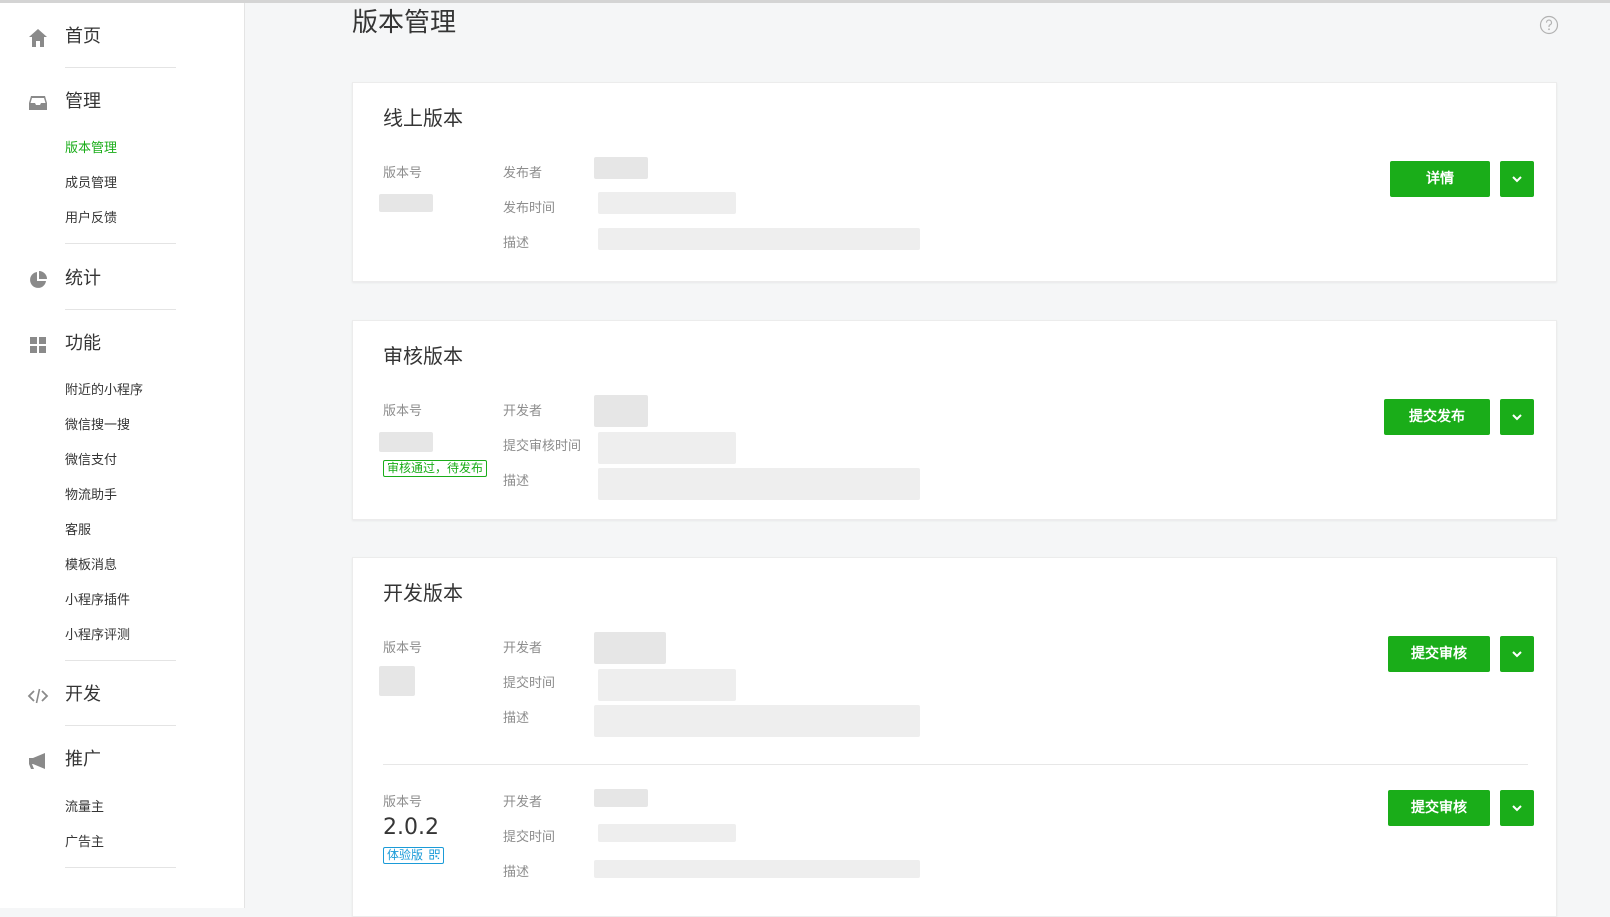 Image resolution: width=1610 pixels, height=917 pixels. Describe the element at coordinates (122, 344) in the screenshot. I see `sidebar-item-features: 功能` at that location.